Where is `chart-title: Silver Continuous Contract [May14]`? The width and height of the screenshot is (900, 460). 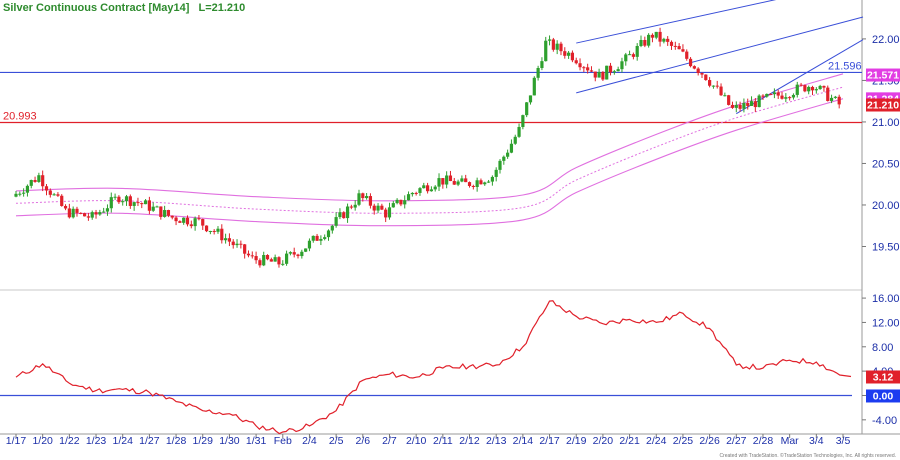
chart-title: Silver Continuous Contract [May14] is located at coordinates (96, 8).